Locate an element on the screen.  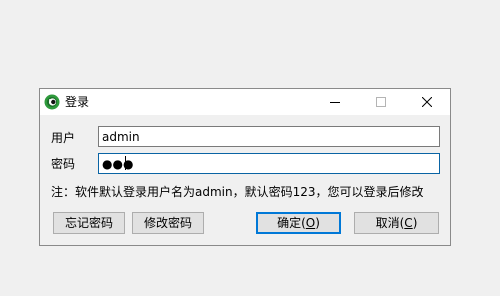
cancel-label-suffix: ) is located at coordinates (415, 223).